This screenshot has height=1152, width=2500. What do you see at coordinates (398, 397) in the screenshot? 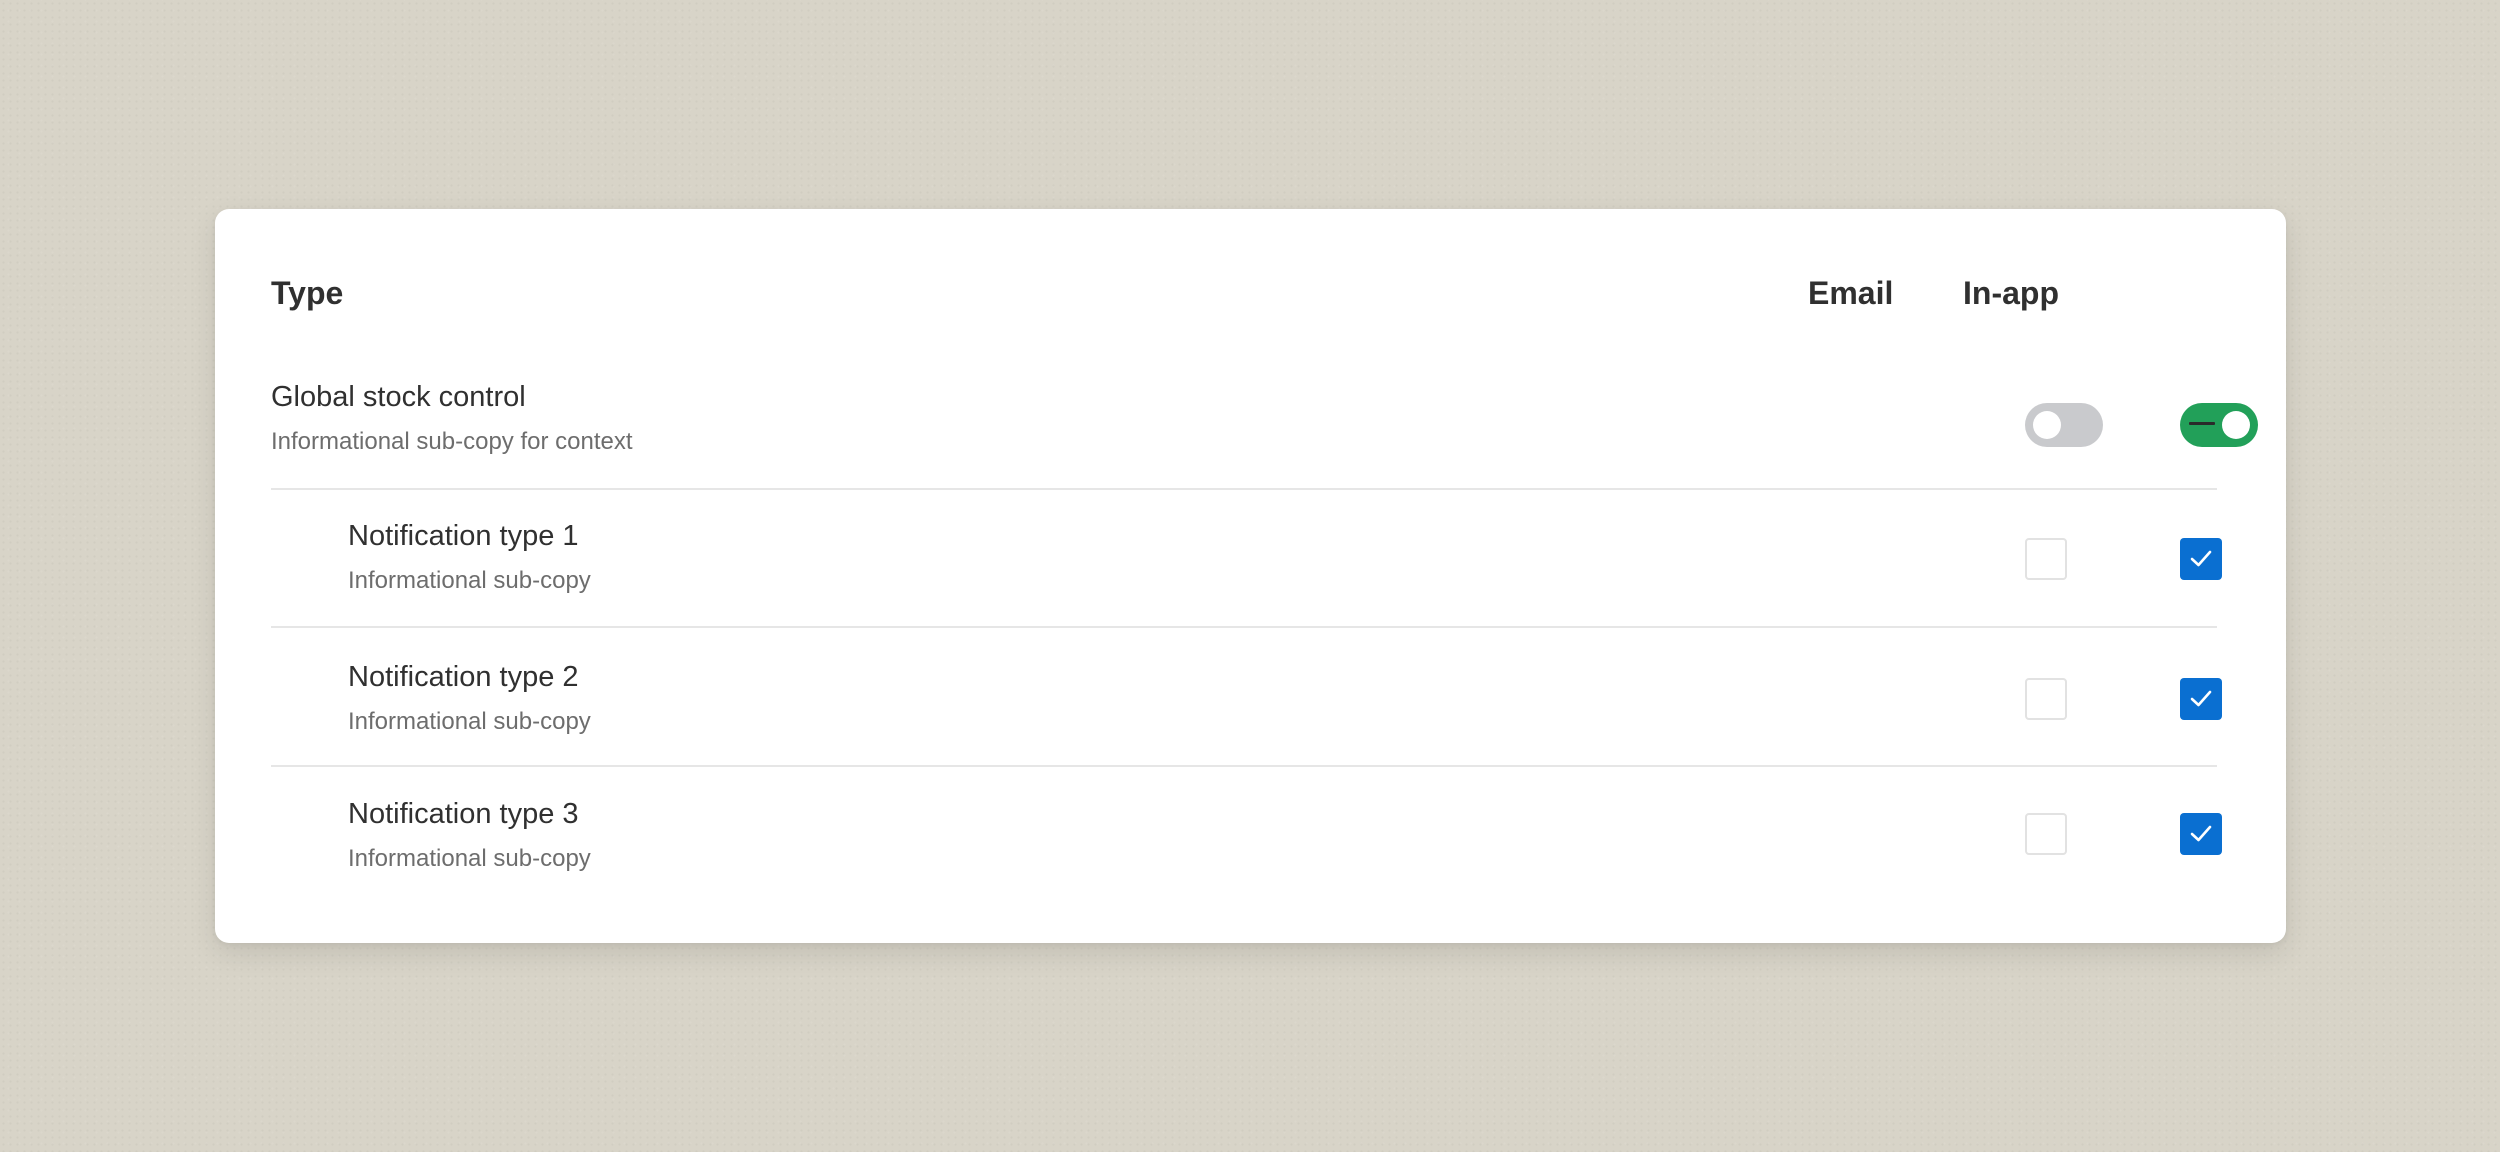
I see `group-title: Global stock control` at bounding box center [398, 397].